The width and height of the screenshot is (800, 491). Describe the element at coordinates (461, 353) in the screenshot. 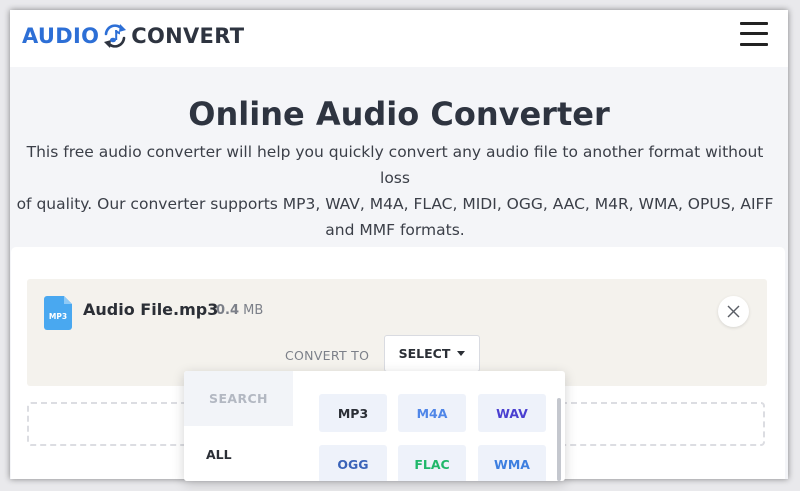

I see `caret-down-icon` at that location.